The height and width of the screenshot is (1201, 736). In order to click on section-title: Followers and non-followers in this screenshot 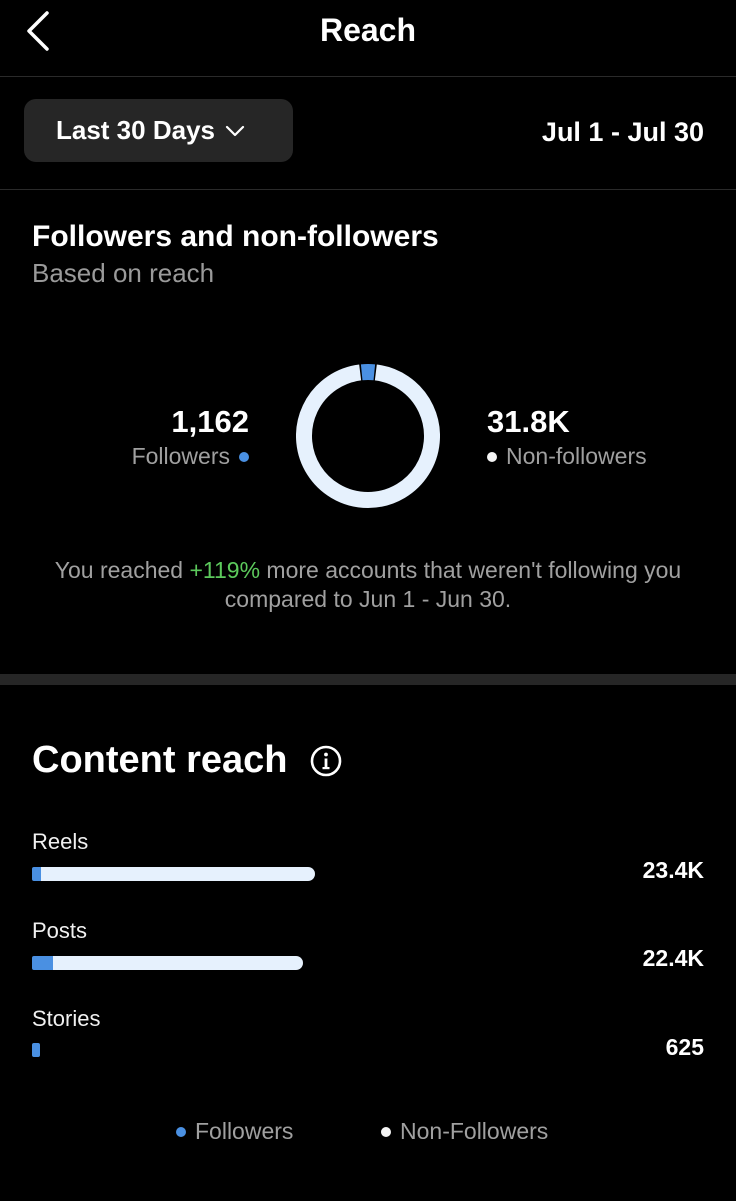, I will do `click(235, 236)`.